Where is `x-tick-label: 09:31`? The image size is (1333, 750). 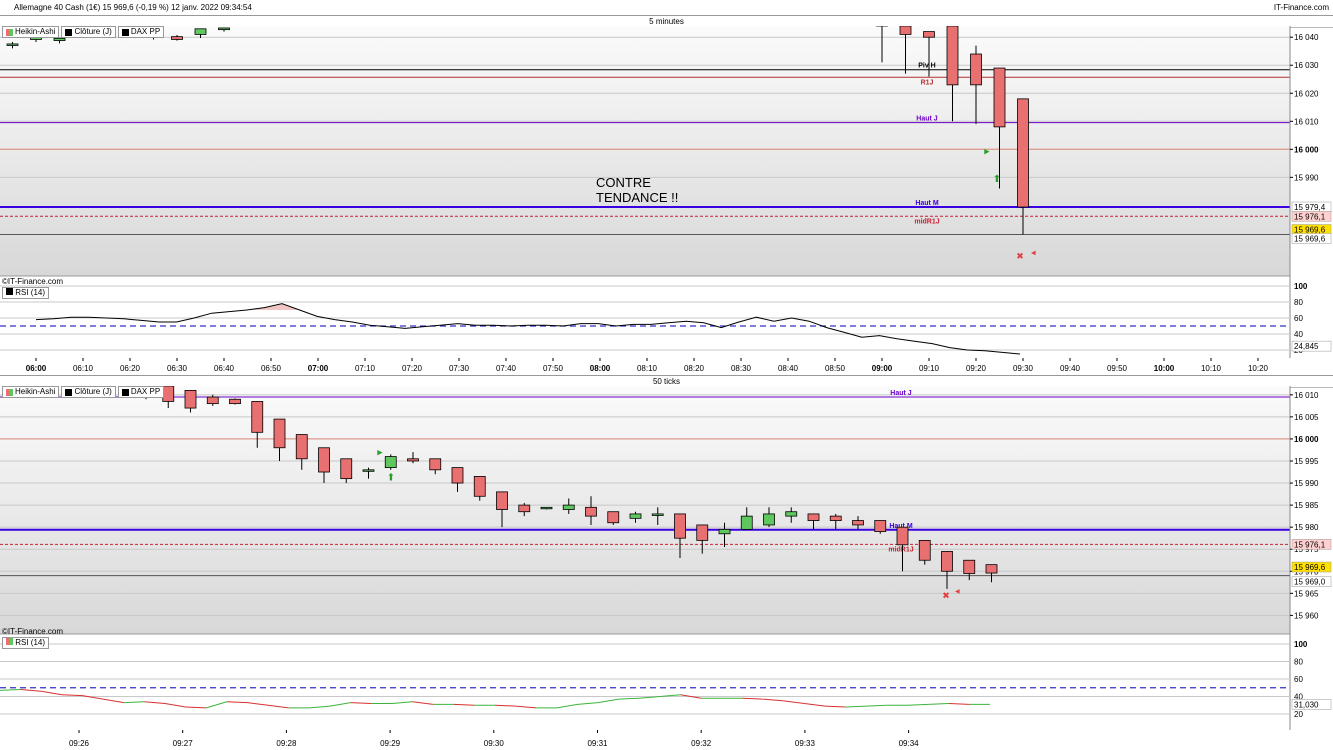
x-tick-label: 09:31 is located at coordinates (597, 743).